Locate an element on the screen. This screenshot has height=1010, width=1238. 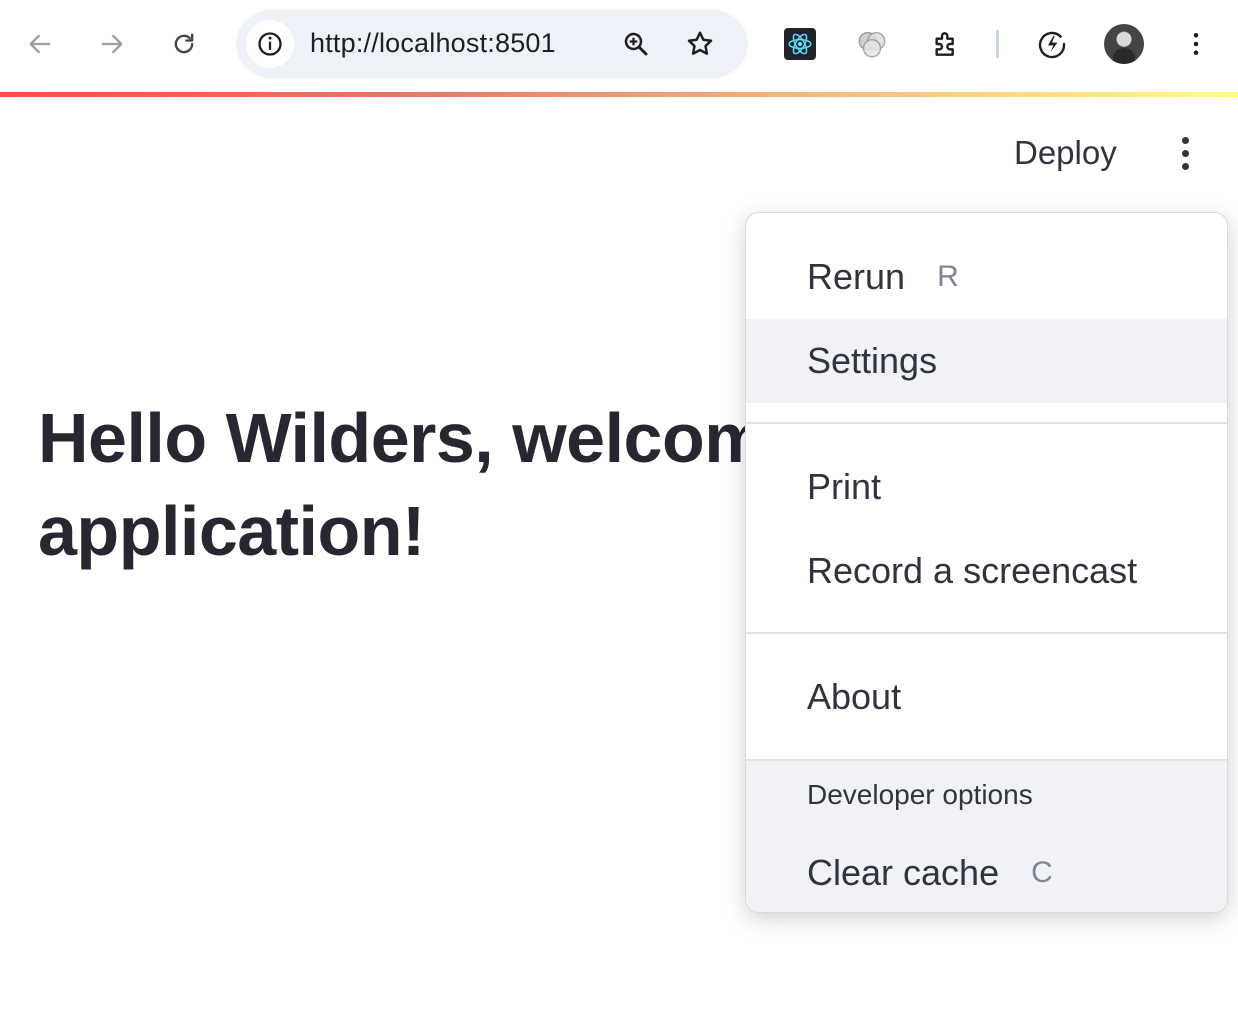
menu-item-clear-cache: Clear cache C is located at coordinates (986, 871).